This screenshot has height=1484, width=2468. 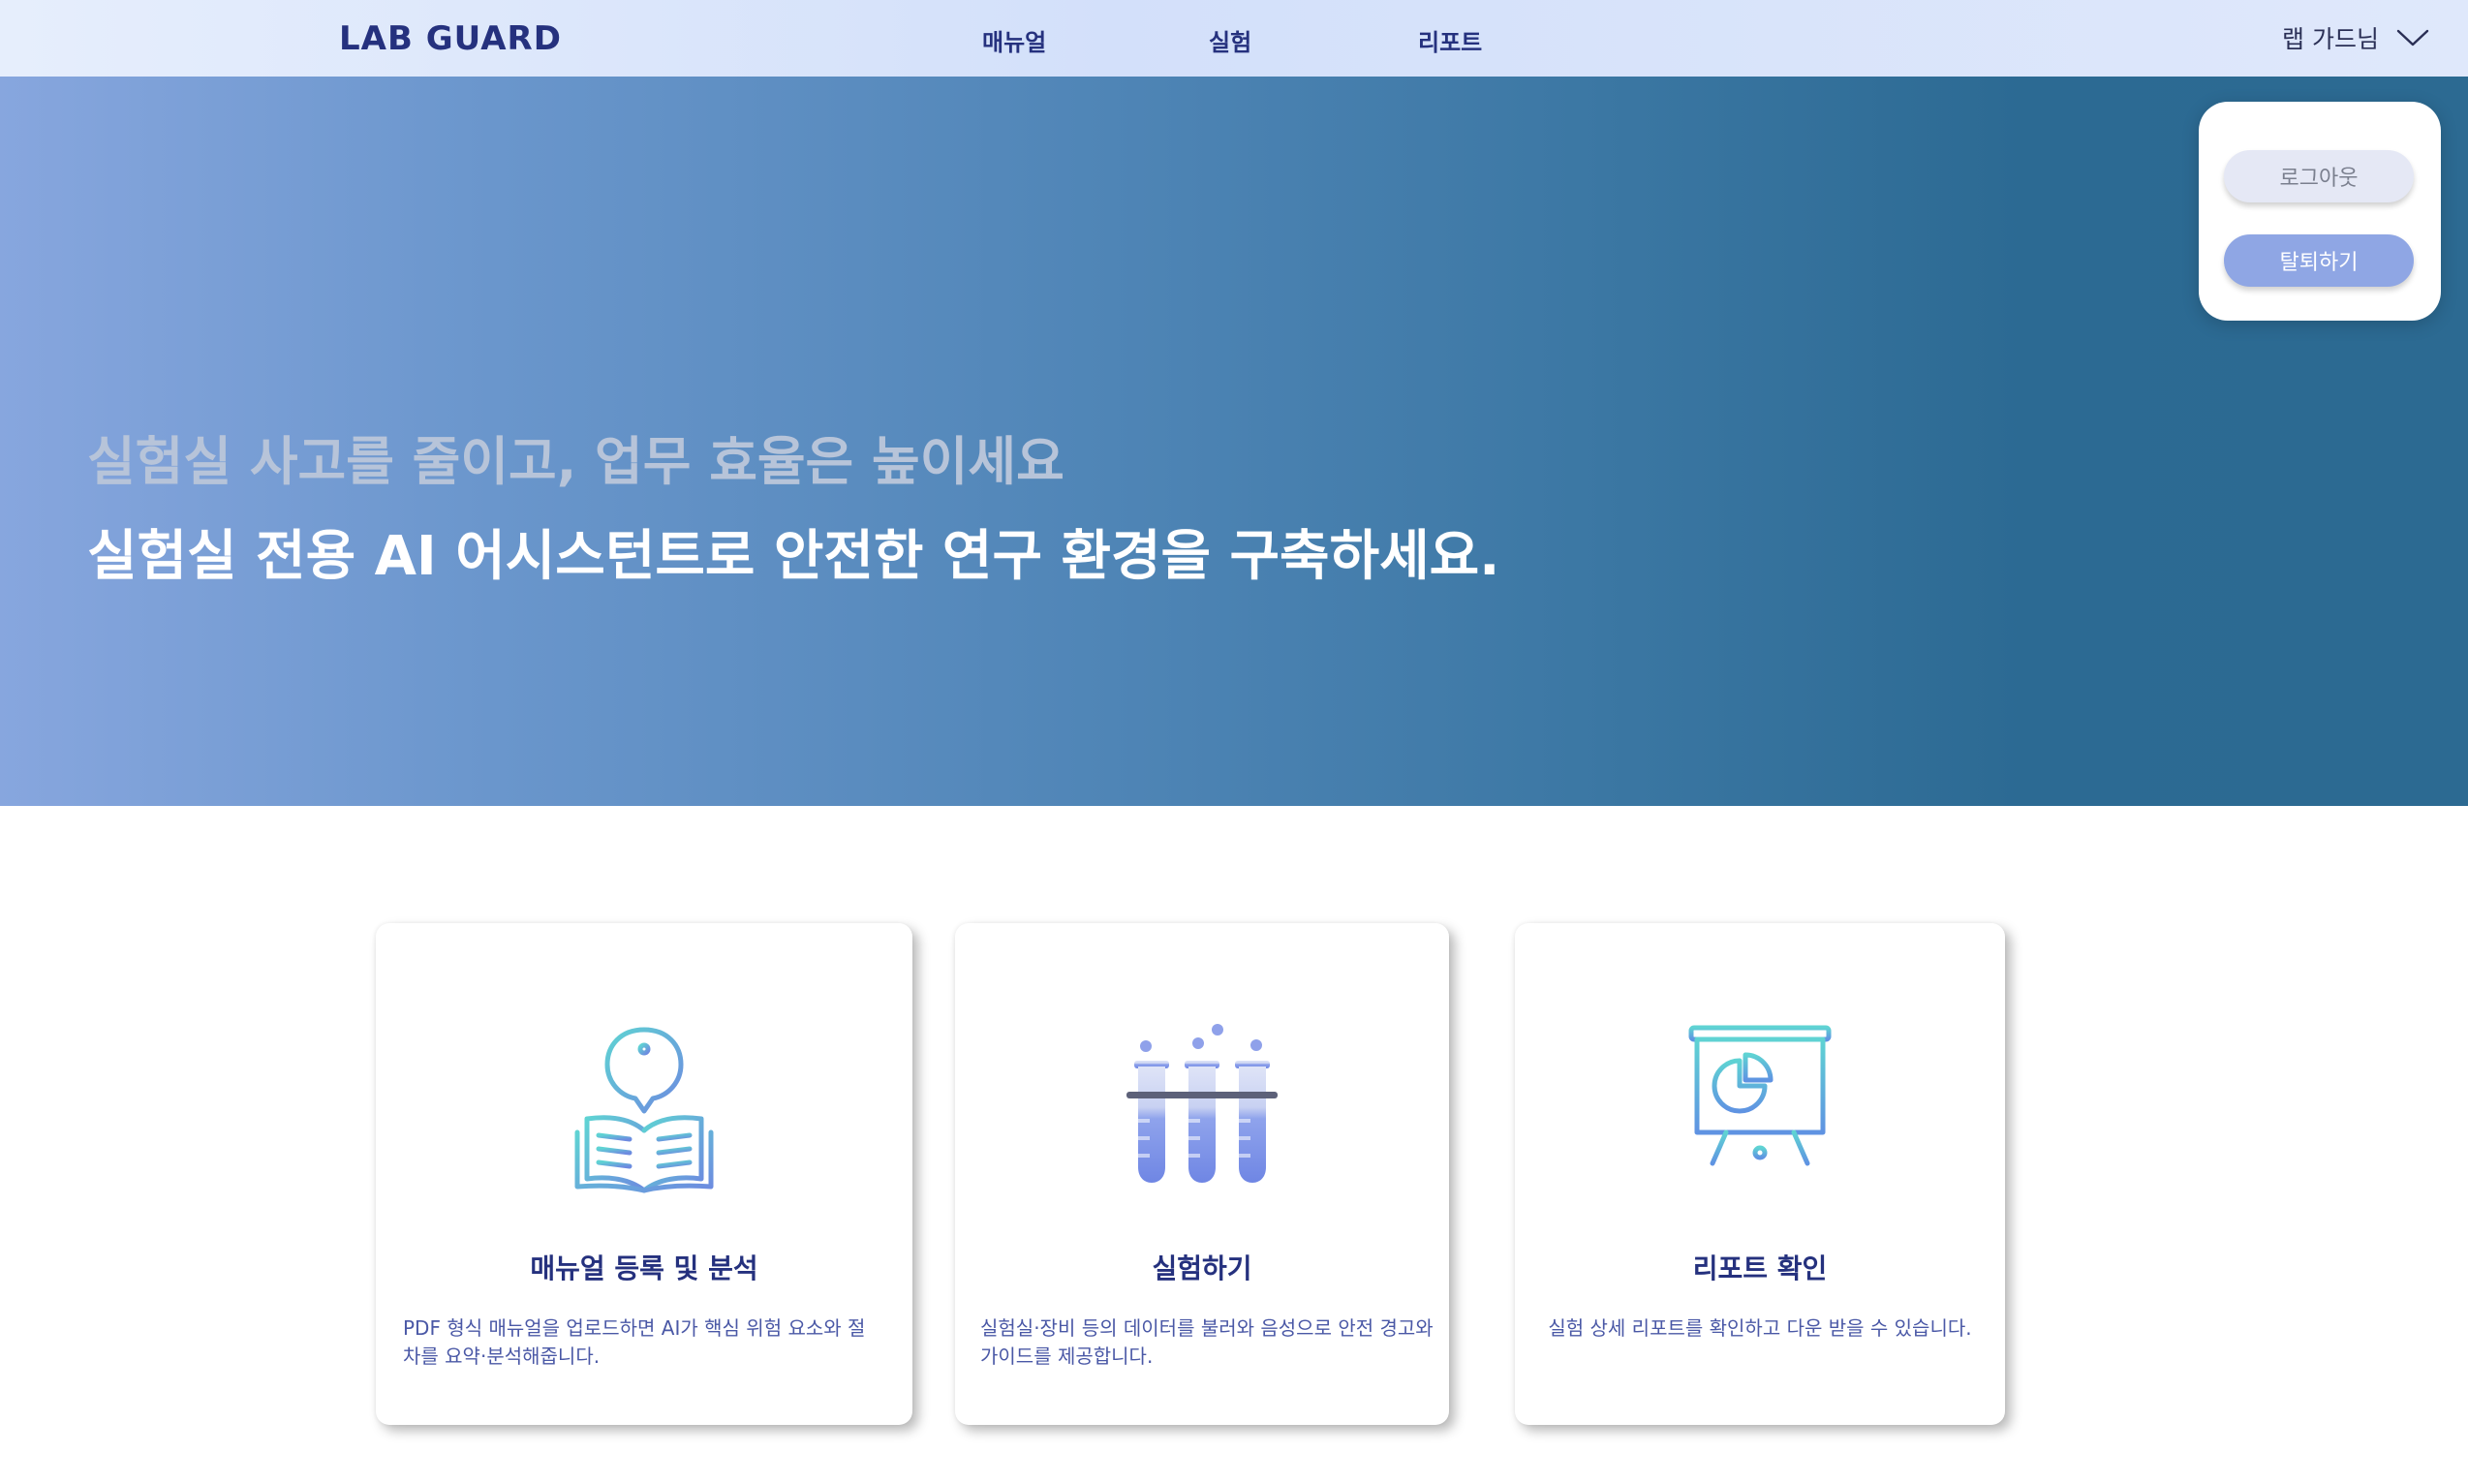 What do you see at coordinates (450, 38) in the screenshot?
I see `logo: LAB GUARD` at bounding box center [450, 38].